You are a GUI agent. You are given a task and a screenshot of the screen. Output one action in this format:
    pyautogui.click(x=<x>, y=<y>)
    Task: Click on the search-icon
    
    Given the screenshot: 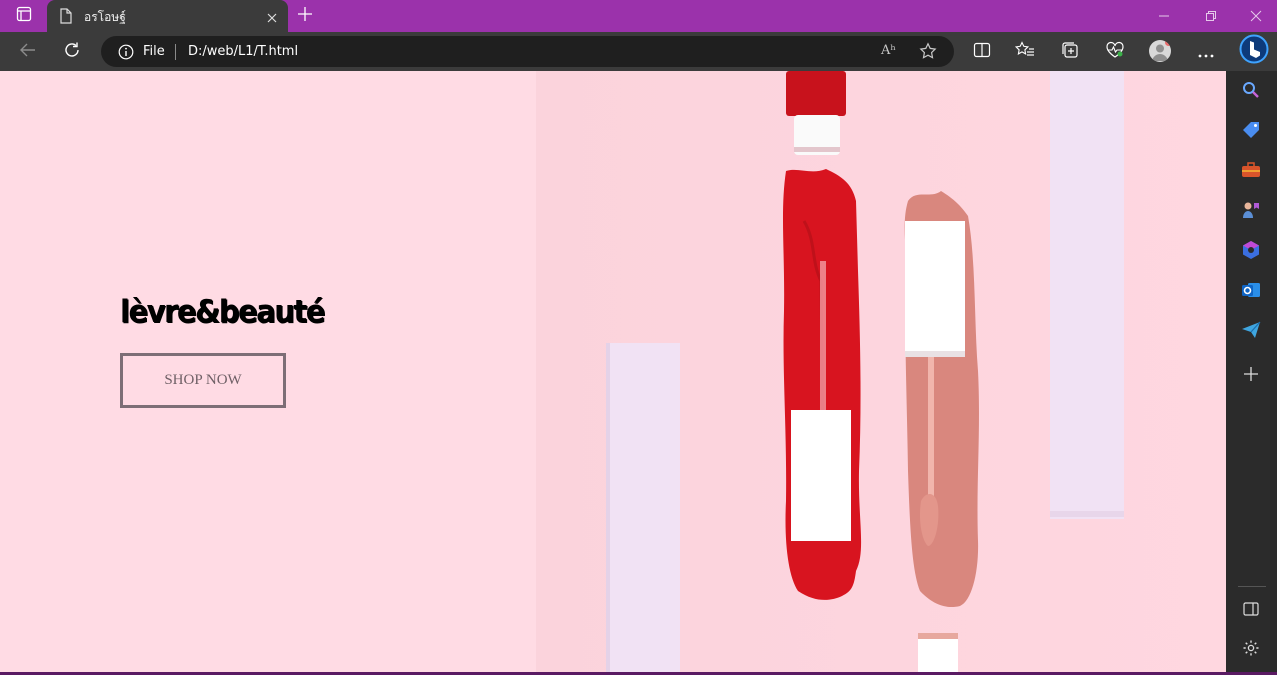 What is the action you would take?
    pyautogui.click(x=1251, y=92)
    